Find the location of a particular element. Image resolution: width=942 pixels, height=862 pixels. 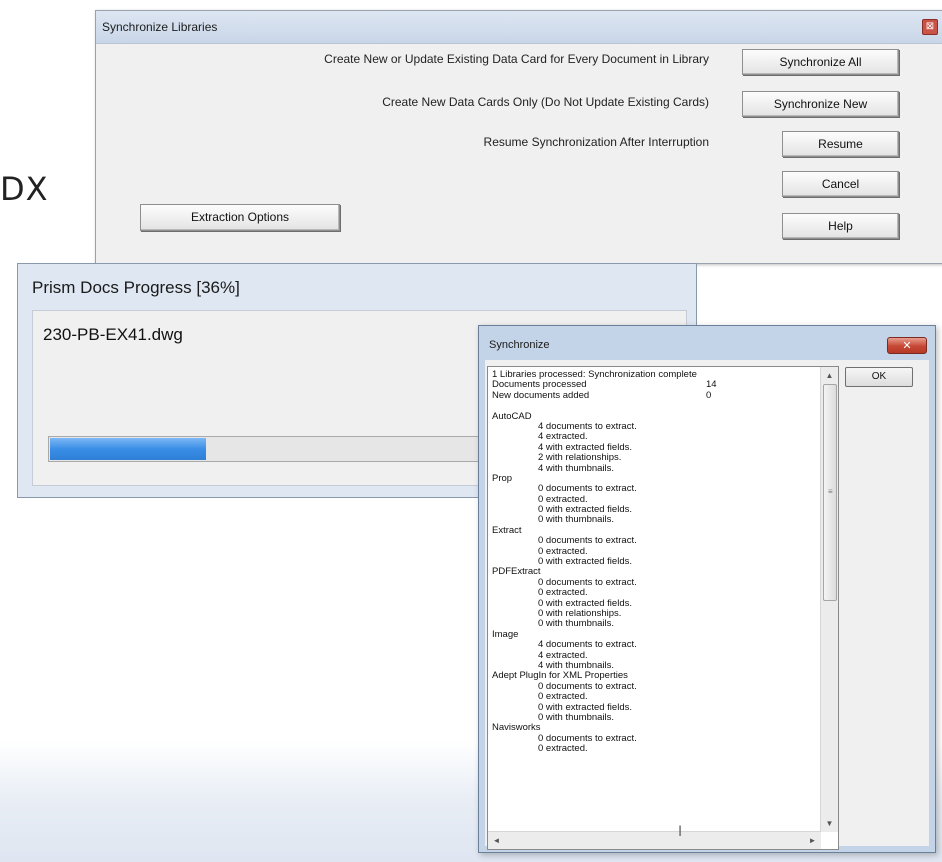

log-line-value: 0 is located at coordinates (709, 395).